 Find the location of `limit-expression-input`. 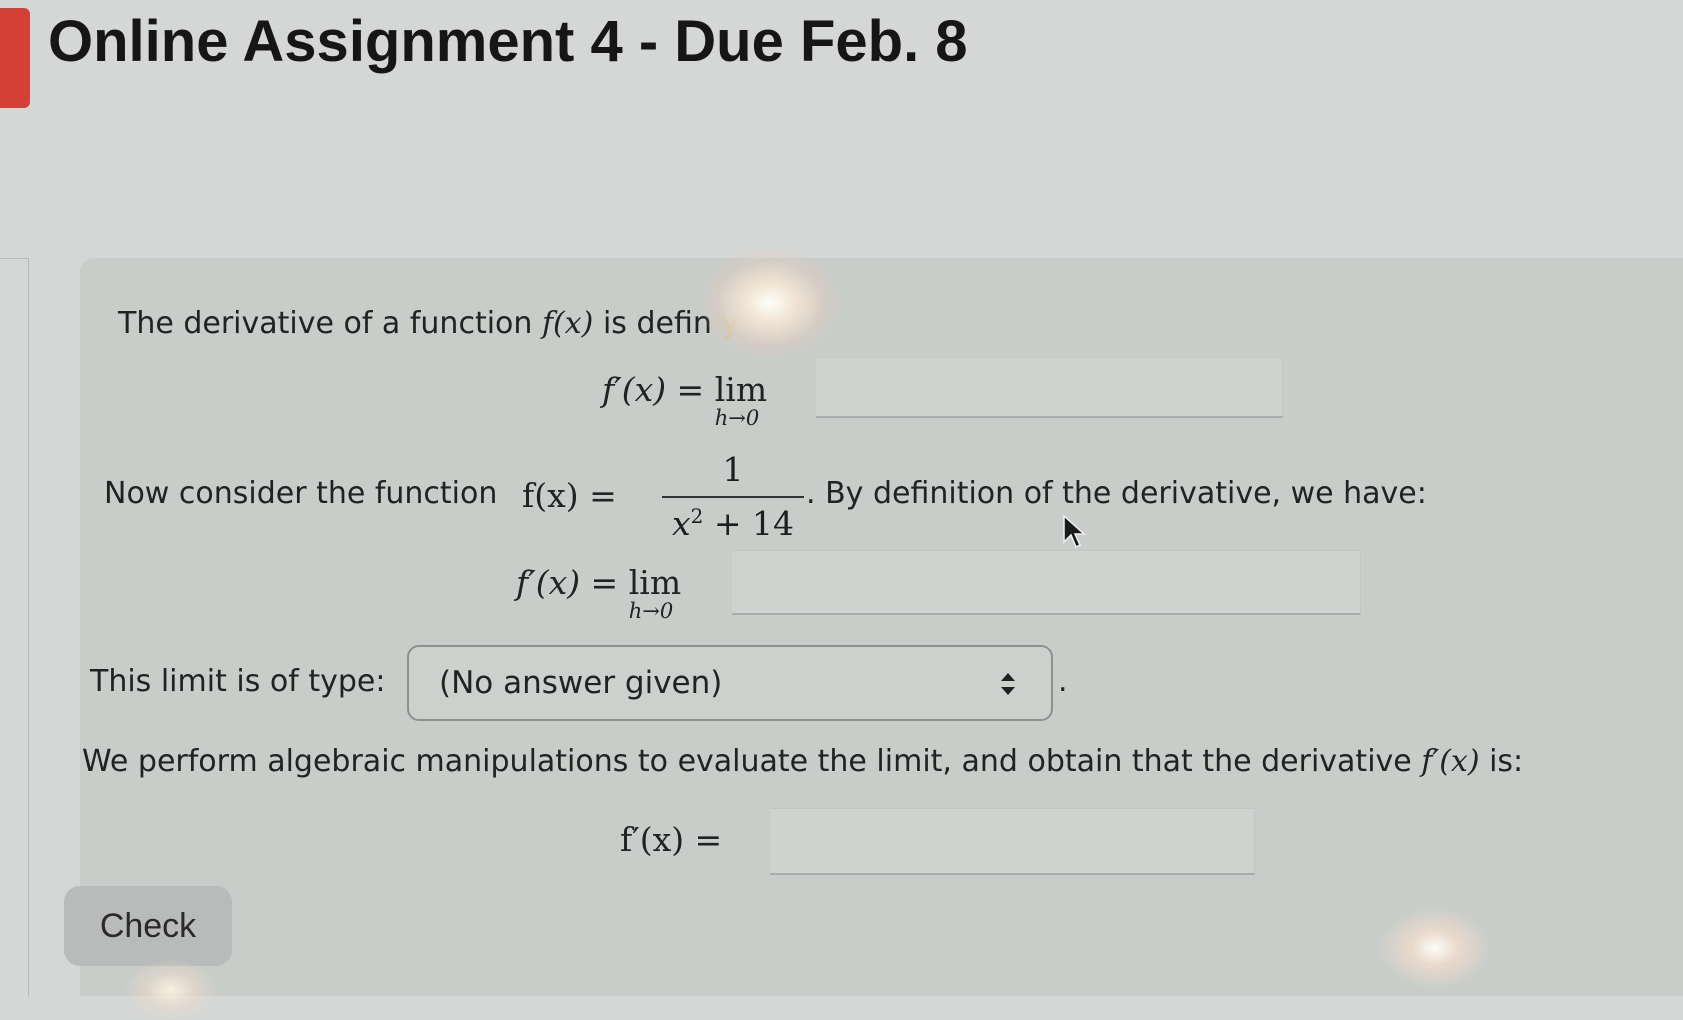

limit-expression-input is located at coordinates (1046, 582).